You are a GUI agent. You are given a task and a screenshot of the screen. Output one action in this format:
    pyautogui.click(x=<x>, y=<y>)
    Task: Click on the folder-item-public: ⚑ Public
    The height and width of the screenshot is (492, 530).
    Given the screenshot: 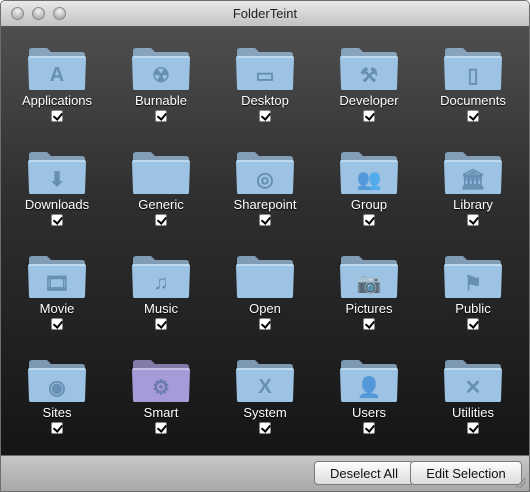 What is the action you would take?
    pyautogui.click(x=473, y=305)
    